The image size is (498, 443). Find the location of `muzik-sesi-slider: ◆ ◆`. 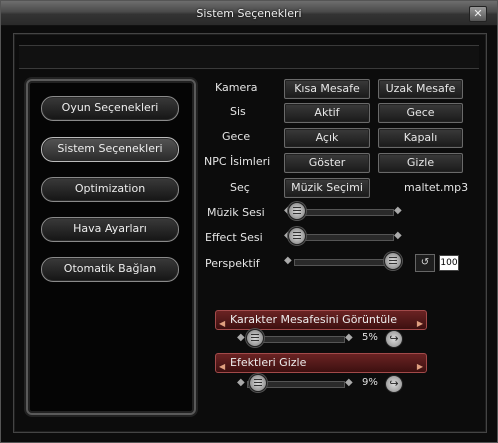

muzik-sesi-slider: ◆ ◆ is located at coordinates (344, 211).